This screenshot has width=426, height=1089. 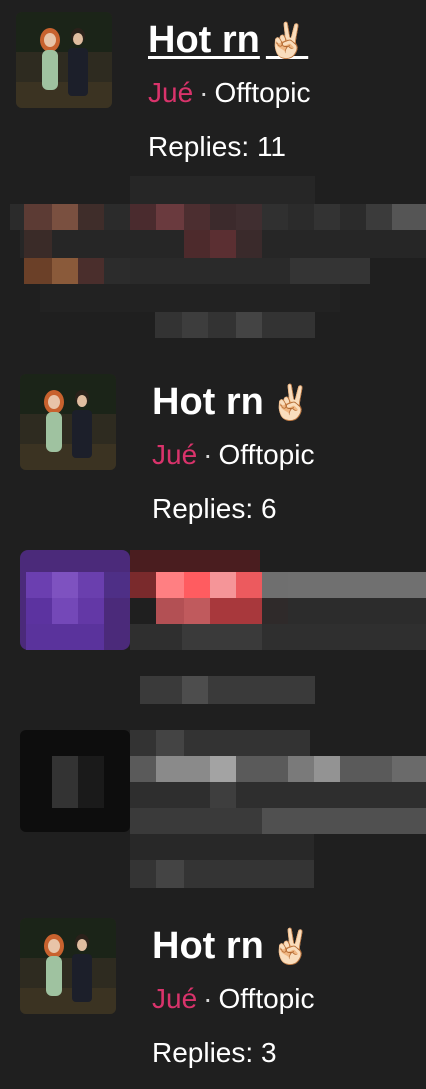 What do you see at coordinates (217, 146) in the screenshot?
I see `reply-count: Replies: 11` at bounding box center [217, 146].